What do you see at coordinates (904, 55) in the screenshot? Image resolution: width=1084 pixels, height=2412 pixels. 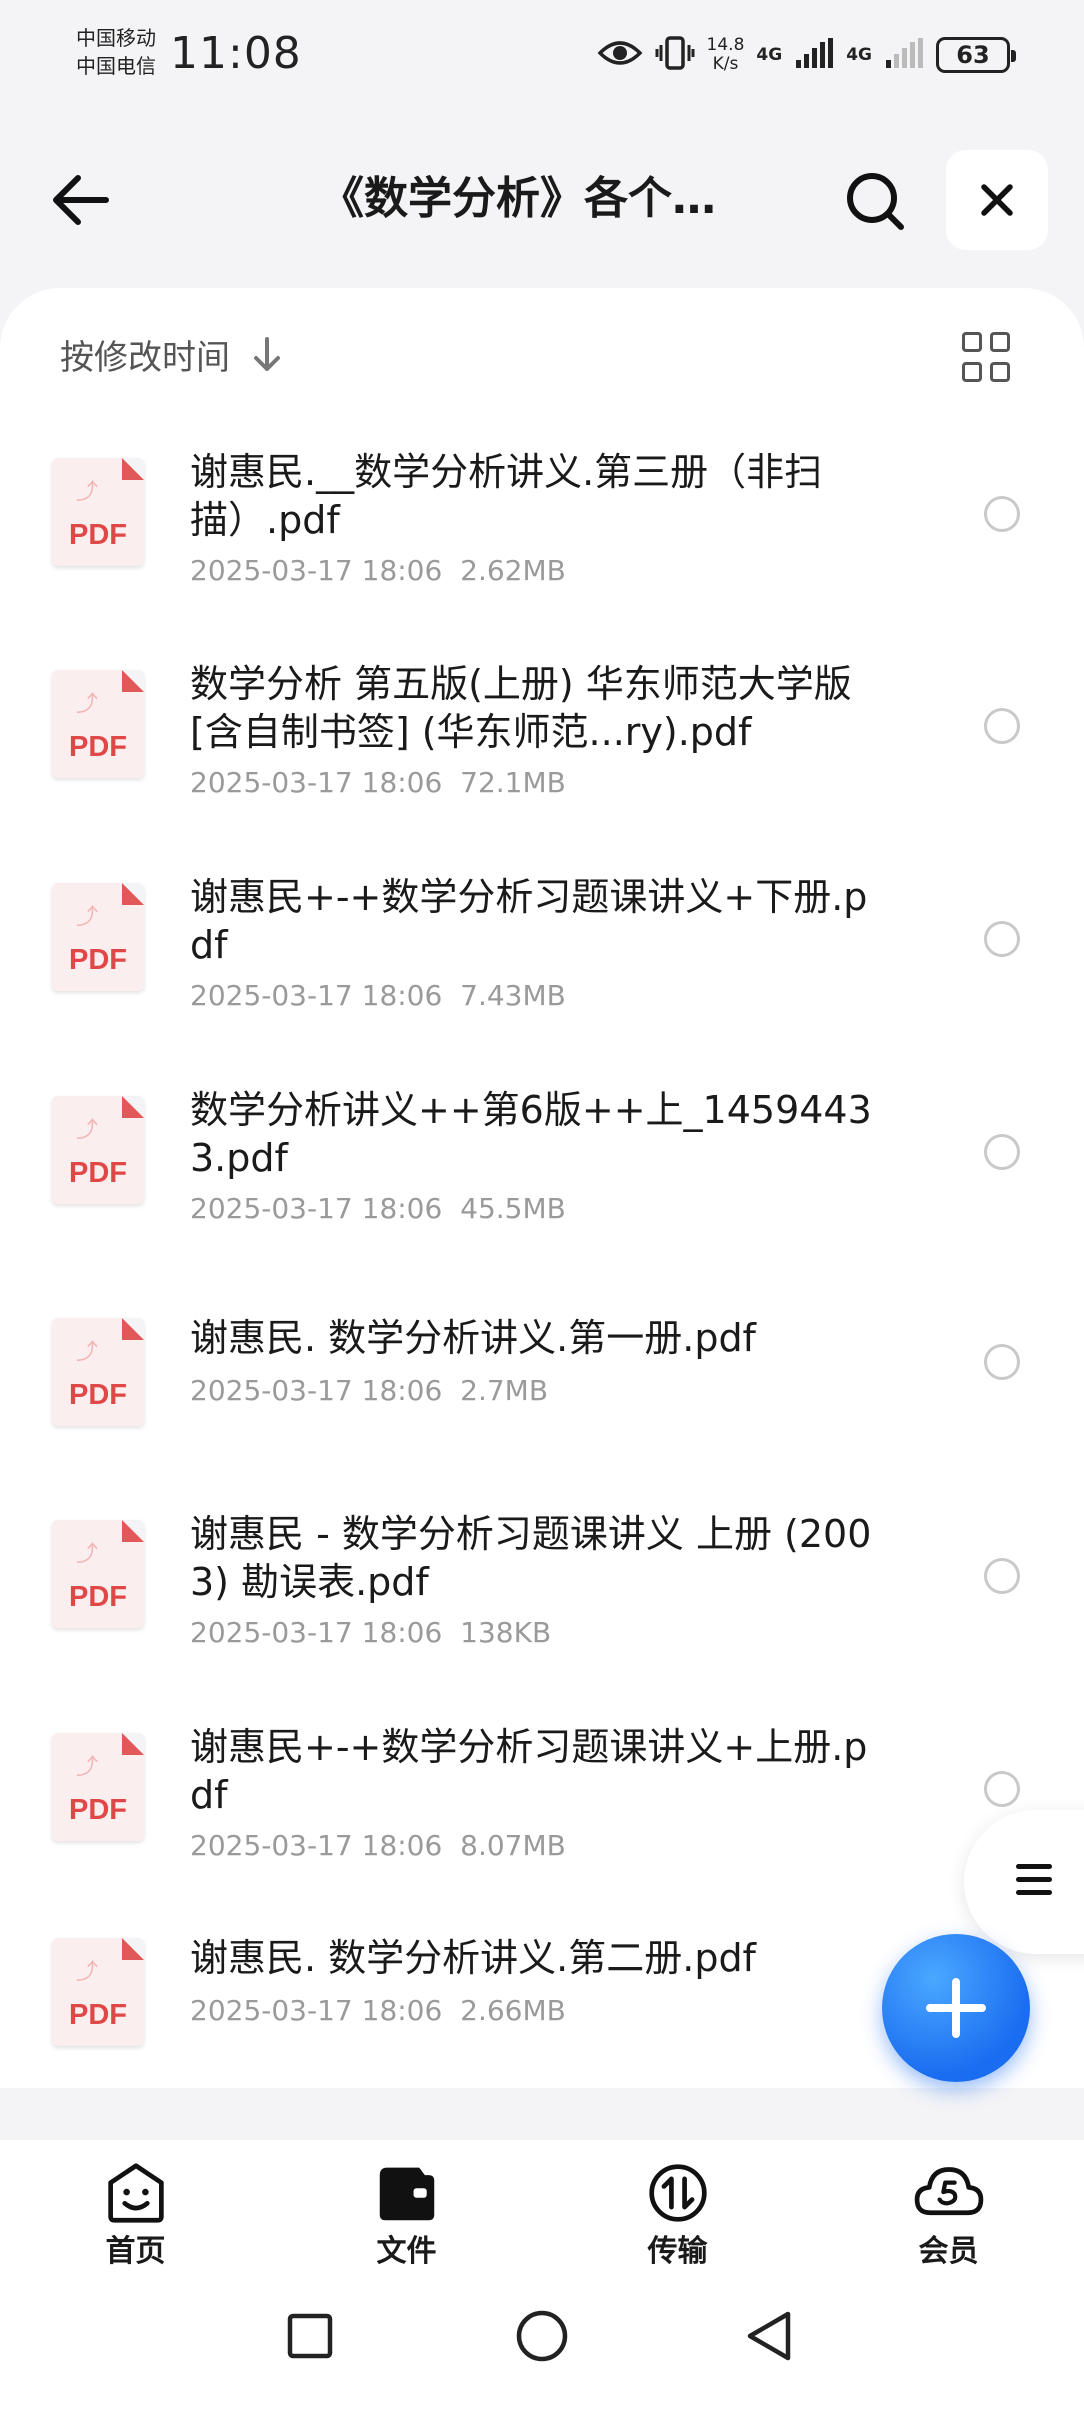 I see `signal-weak-icon` at bounding box center [904, 55].